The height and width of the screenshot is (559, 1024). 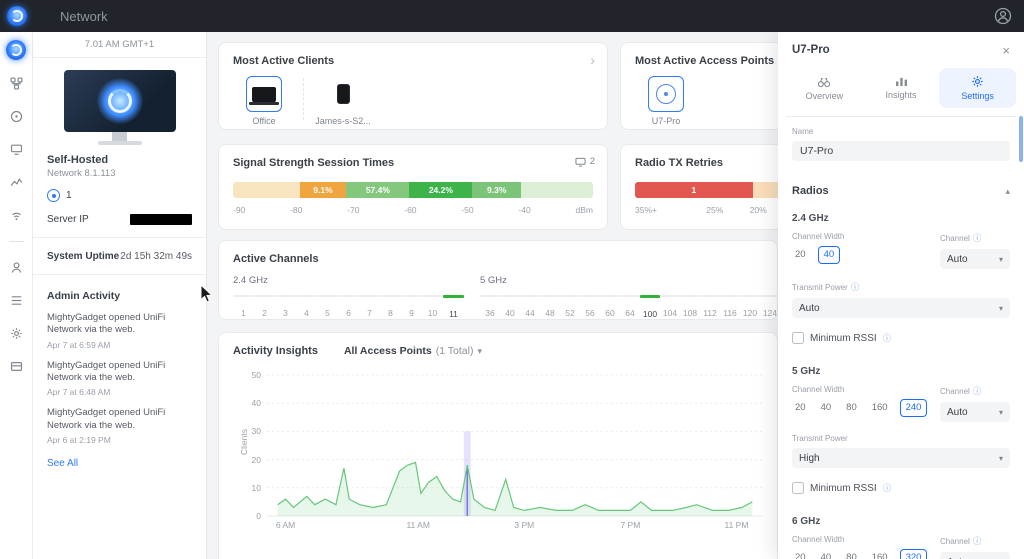 I want to click on width-option-selected: 320, so click(x=913, y=554).